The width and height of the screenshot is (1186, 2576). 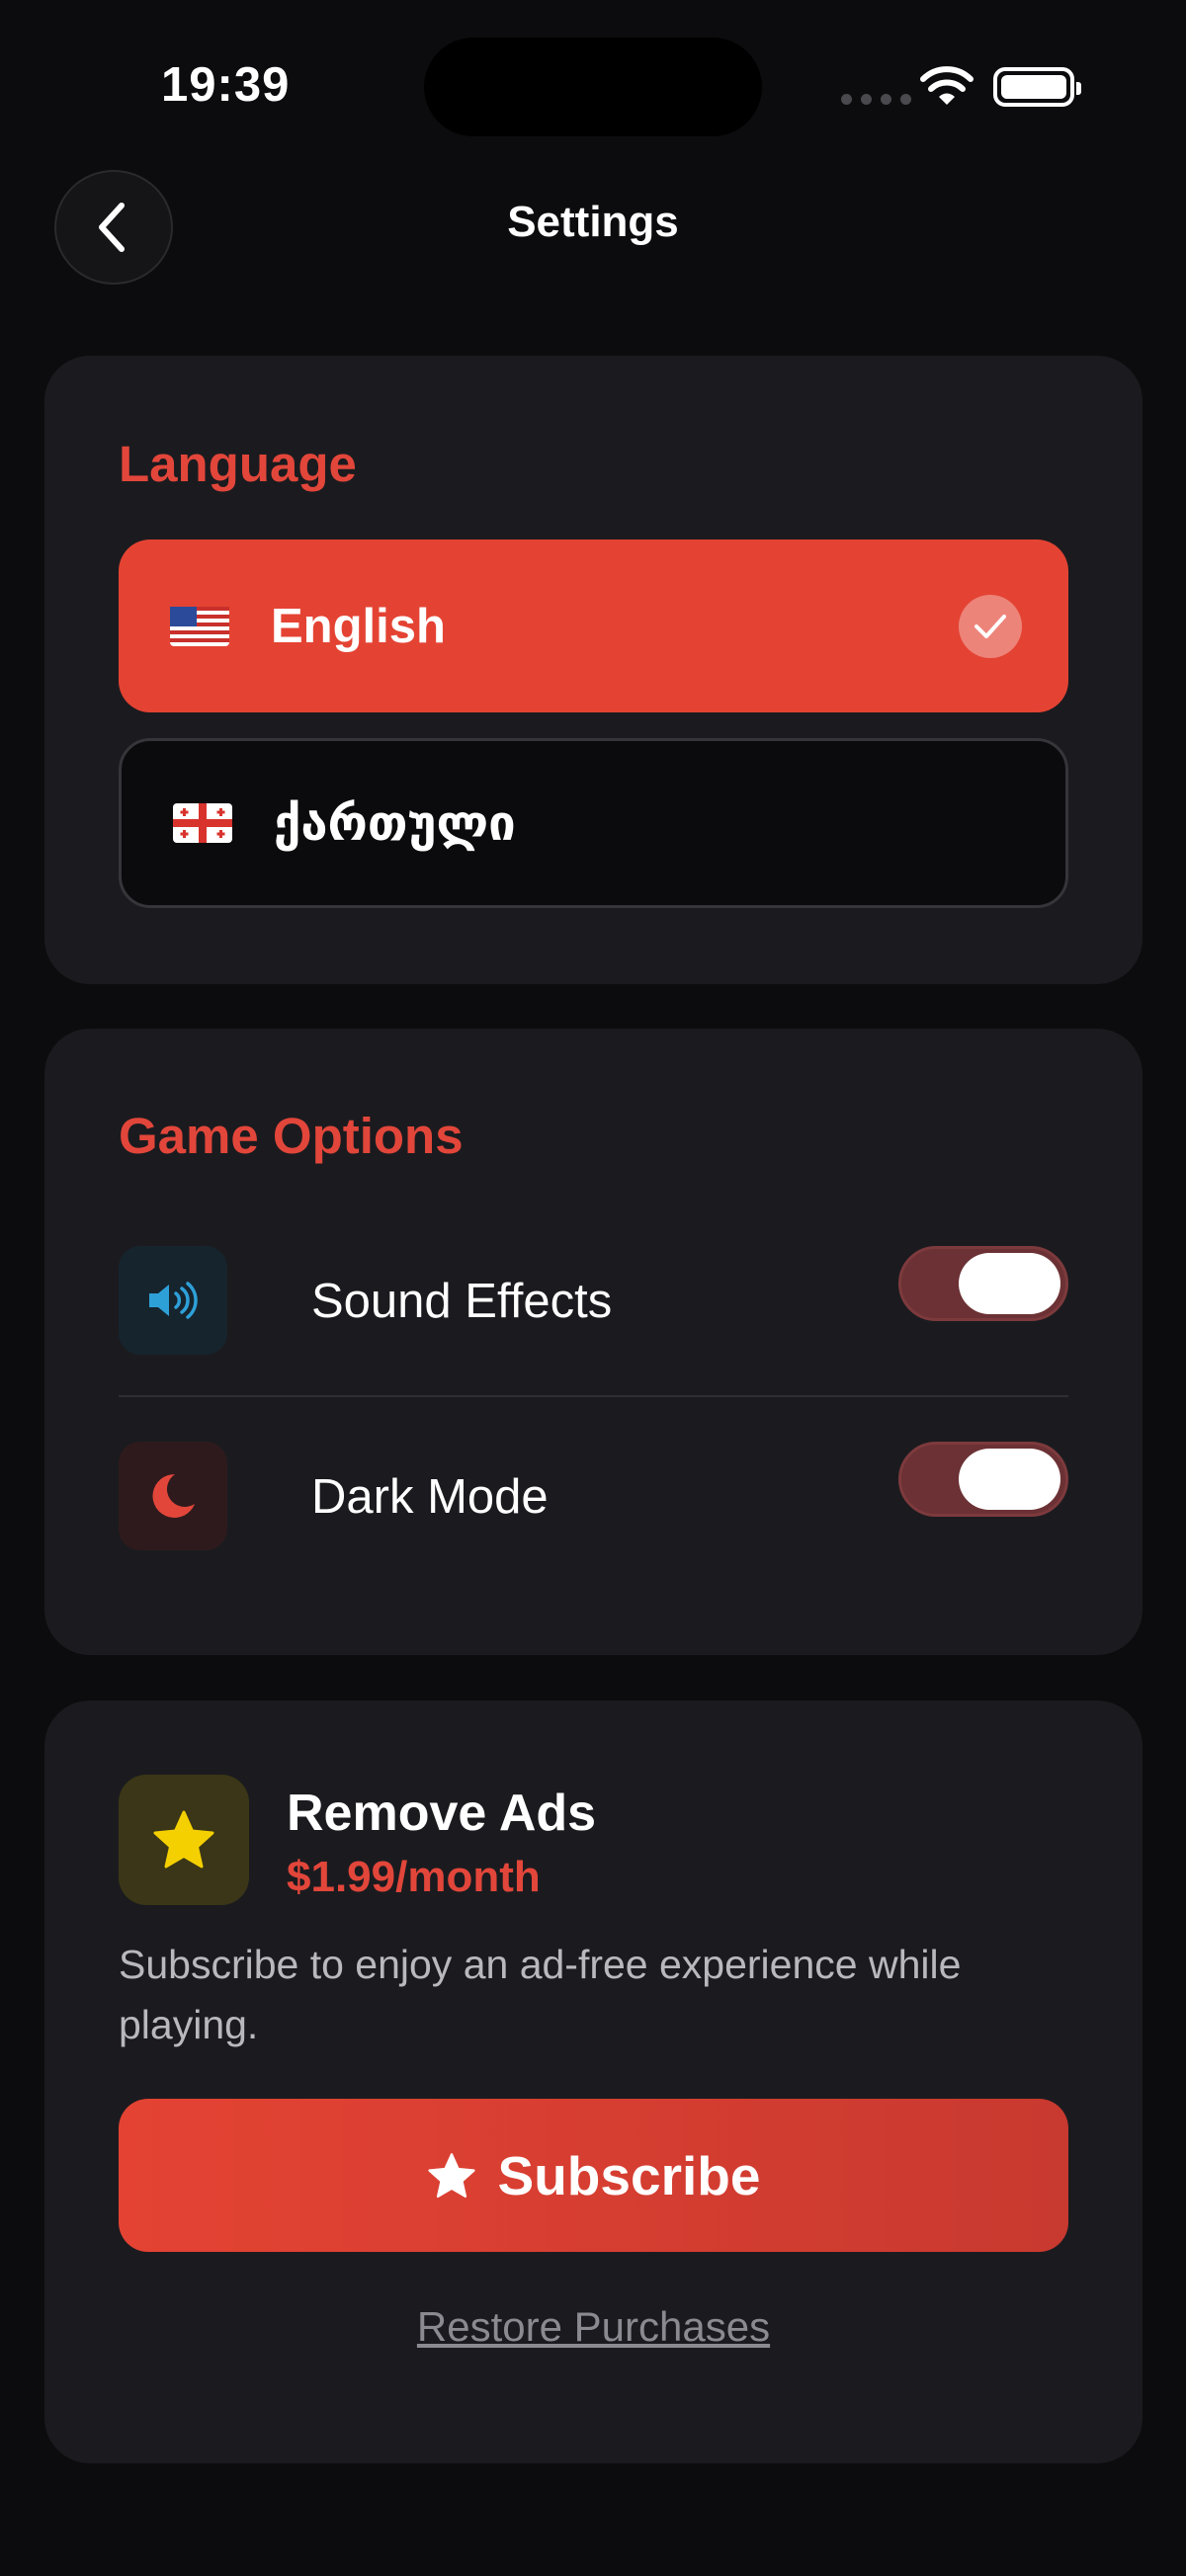 What do you see at coordinates (173, 1496) in the screenshot?
I see `moon-icon` at bounding box center [173, 1496].